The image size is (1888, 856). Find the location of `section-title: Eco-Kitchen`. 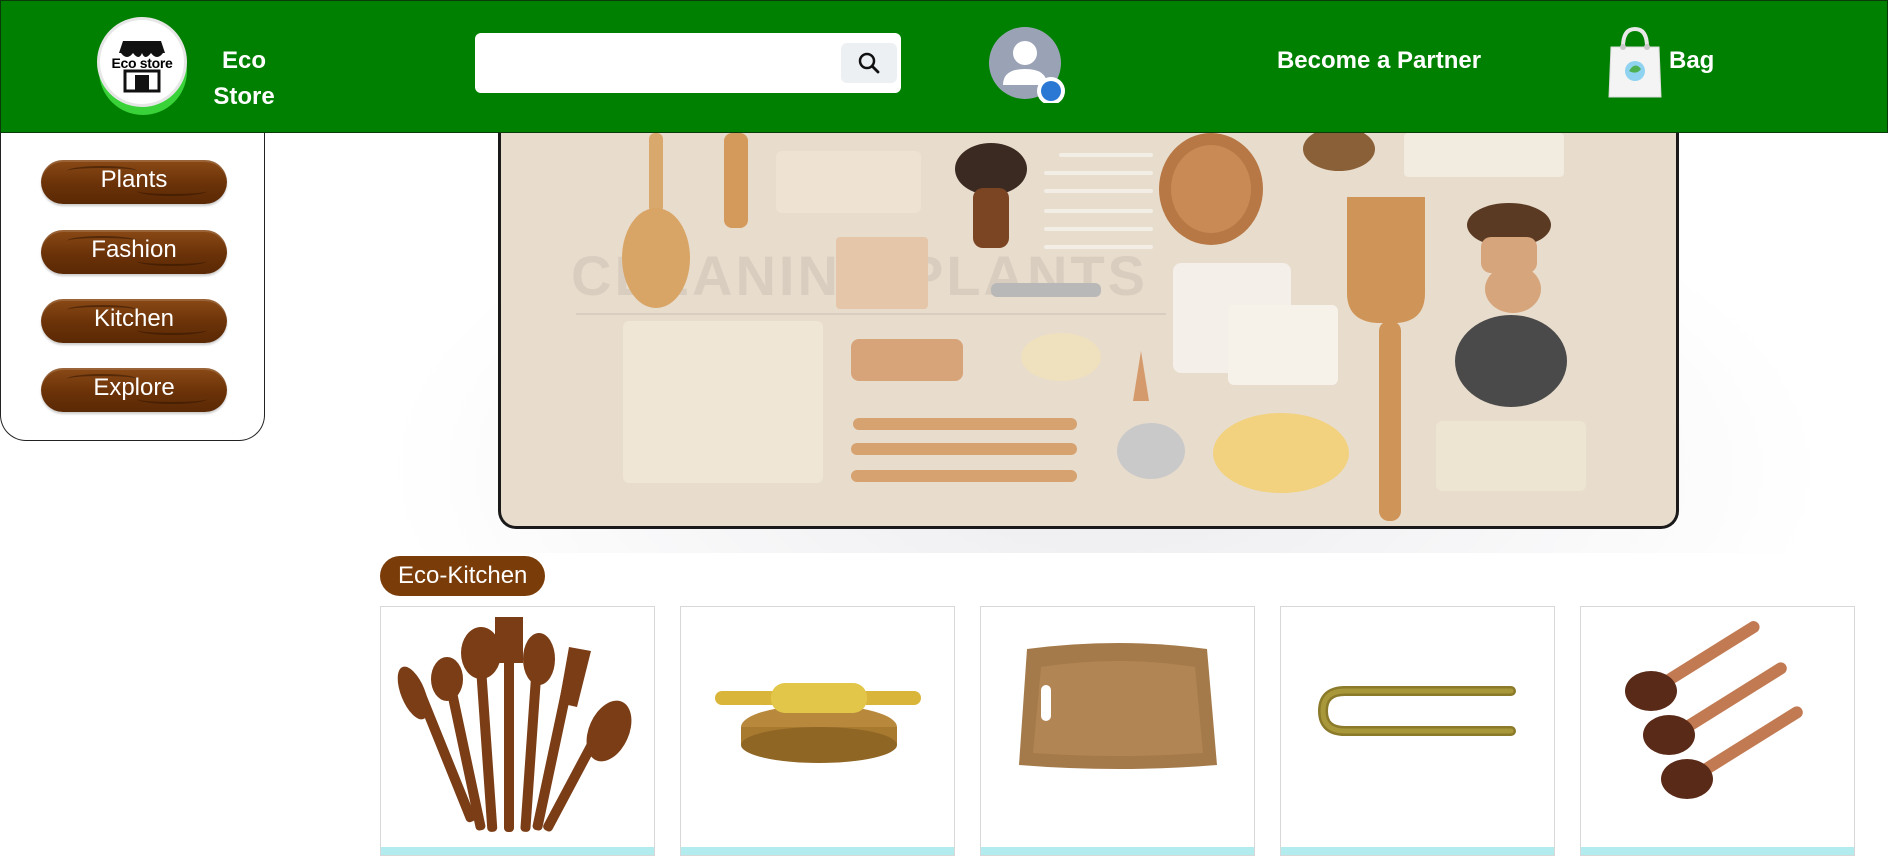

section-title: Eco-Kitchen is located at coordinates (463, 576).